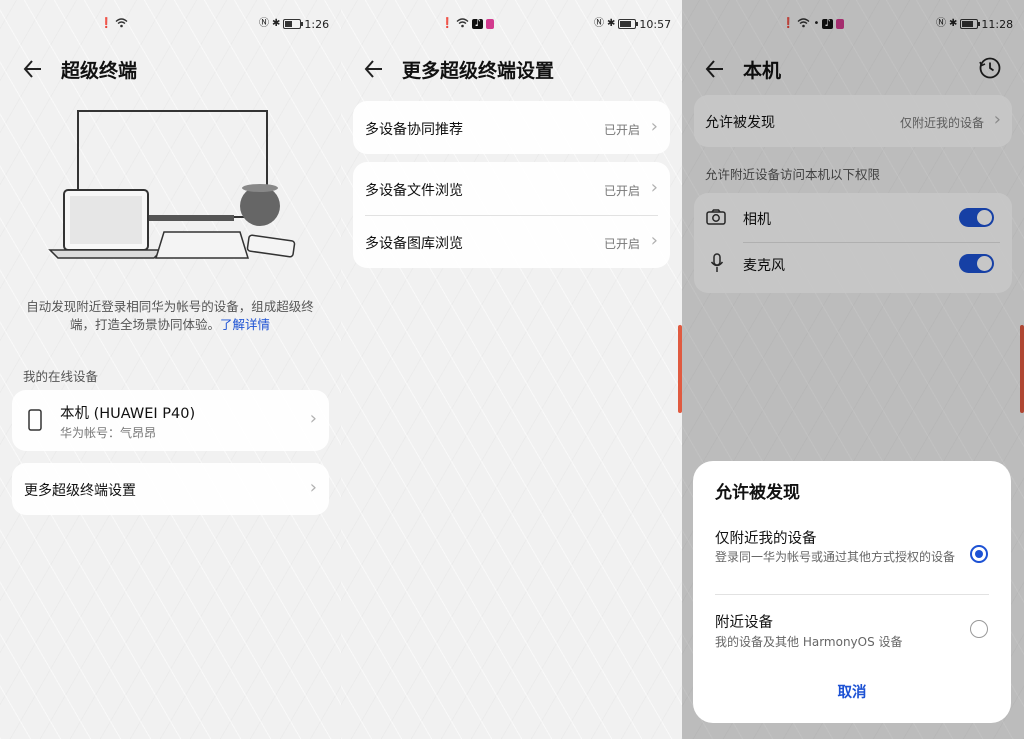 The width and height of the screenshot is (1024, 739). Describe the element at coordinates (766, 539) in the screenshot. I see `option-title: 仅附近我的设备` at that location.